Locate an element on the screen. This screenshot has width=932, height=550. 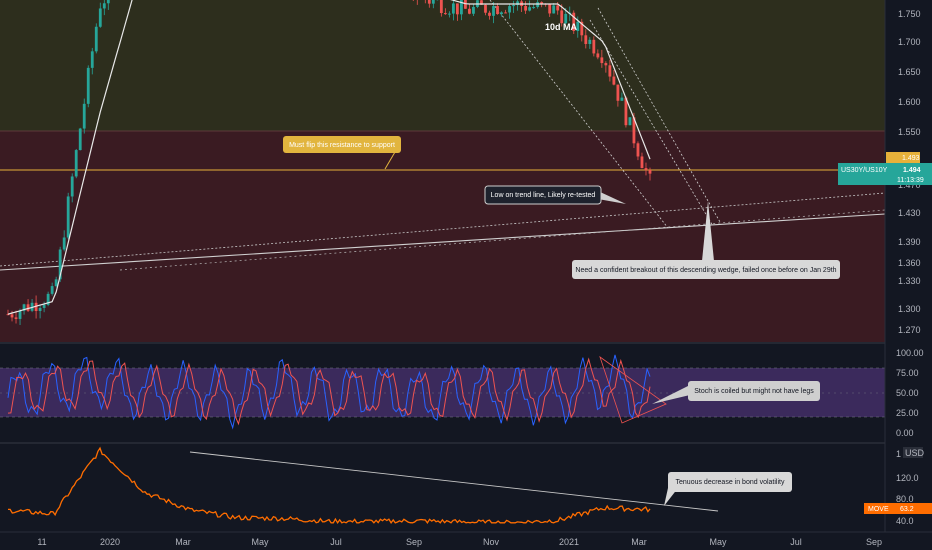
time-label: 11 is located at coordinates (41, 542).